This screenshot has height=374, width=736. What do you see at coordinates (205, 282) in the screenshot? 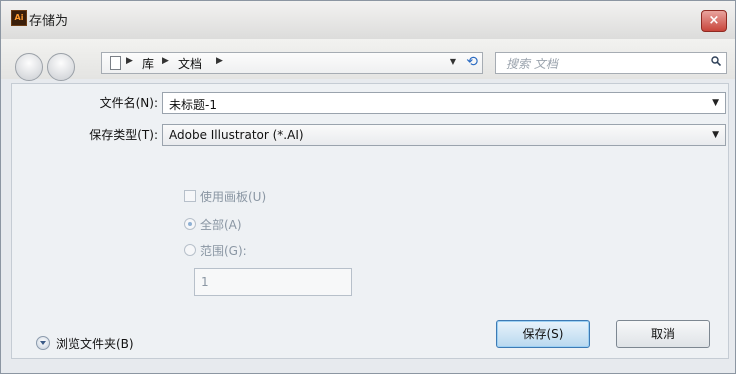
I see `range-value: 1` at bounding box center [205, 282].